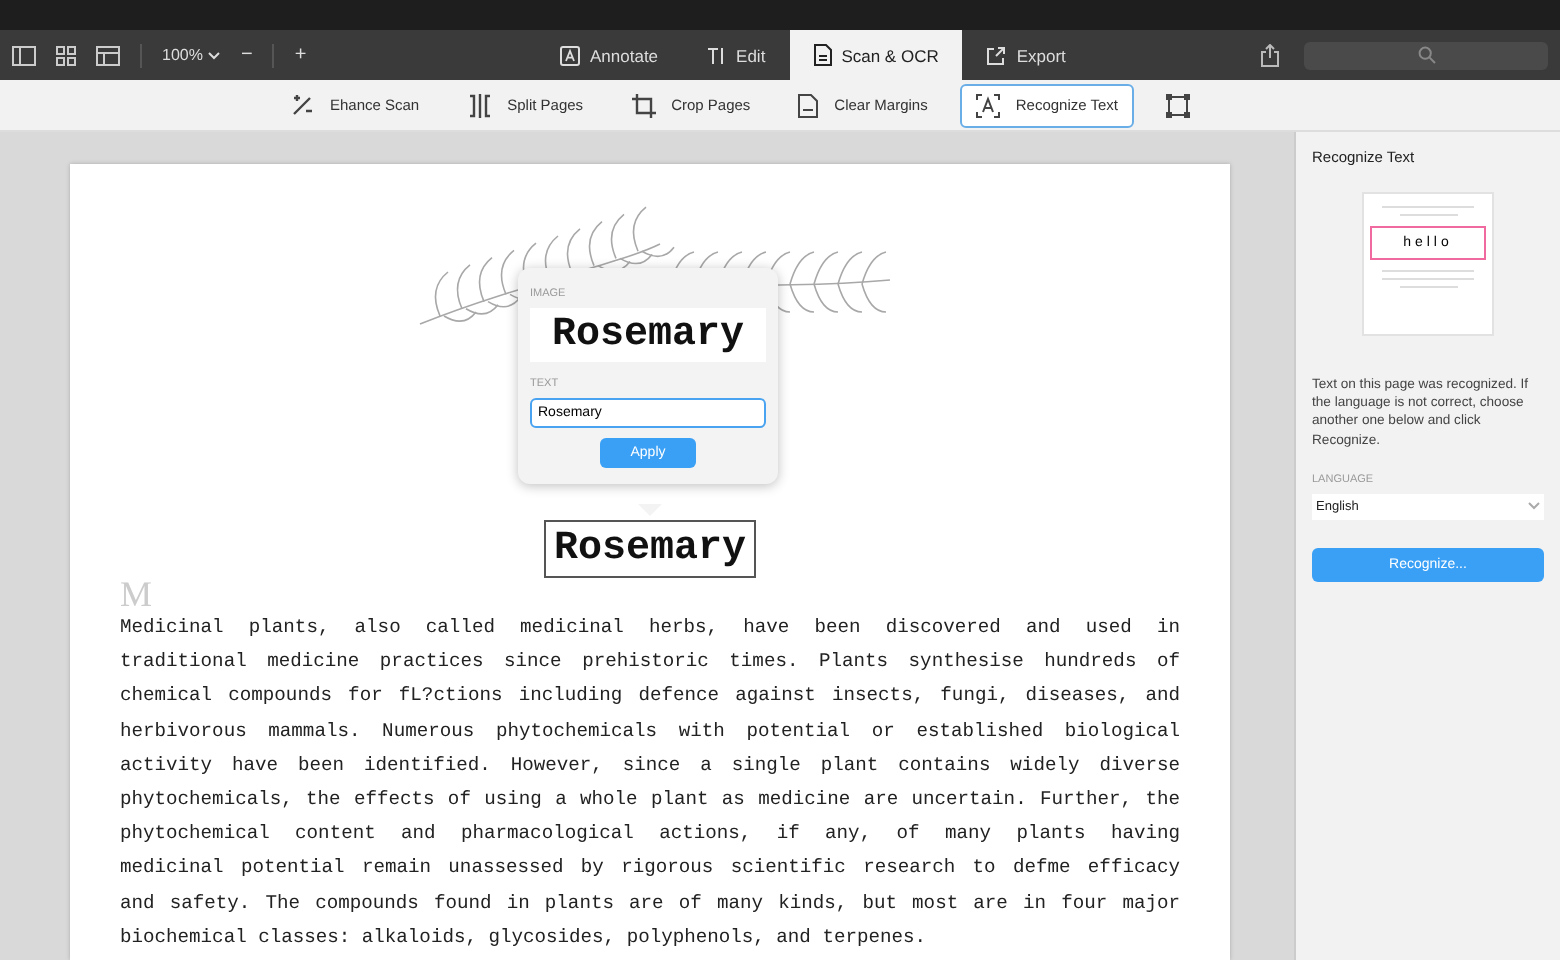 This screenshot has width=1560, height=960. What do you see at coordinates (1270, 55) in the screenshot?
I see `share-icon` at bounding box center [1270, 55].